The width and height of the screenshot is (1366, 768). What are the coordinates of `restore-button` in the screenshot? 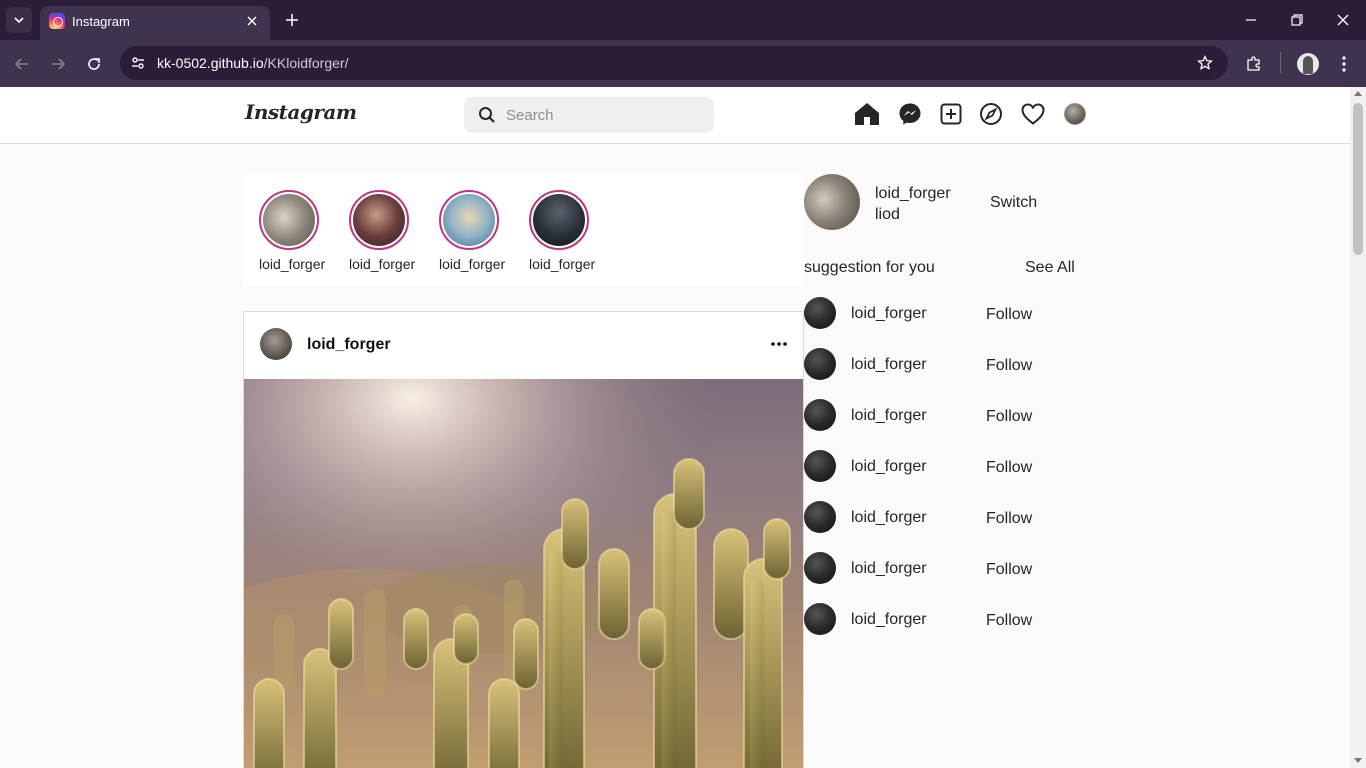 It's located at (1297, 20).